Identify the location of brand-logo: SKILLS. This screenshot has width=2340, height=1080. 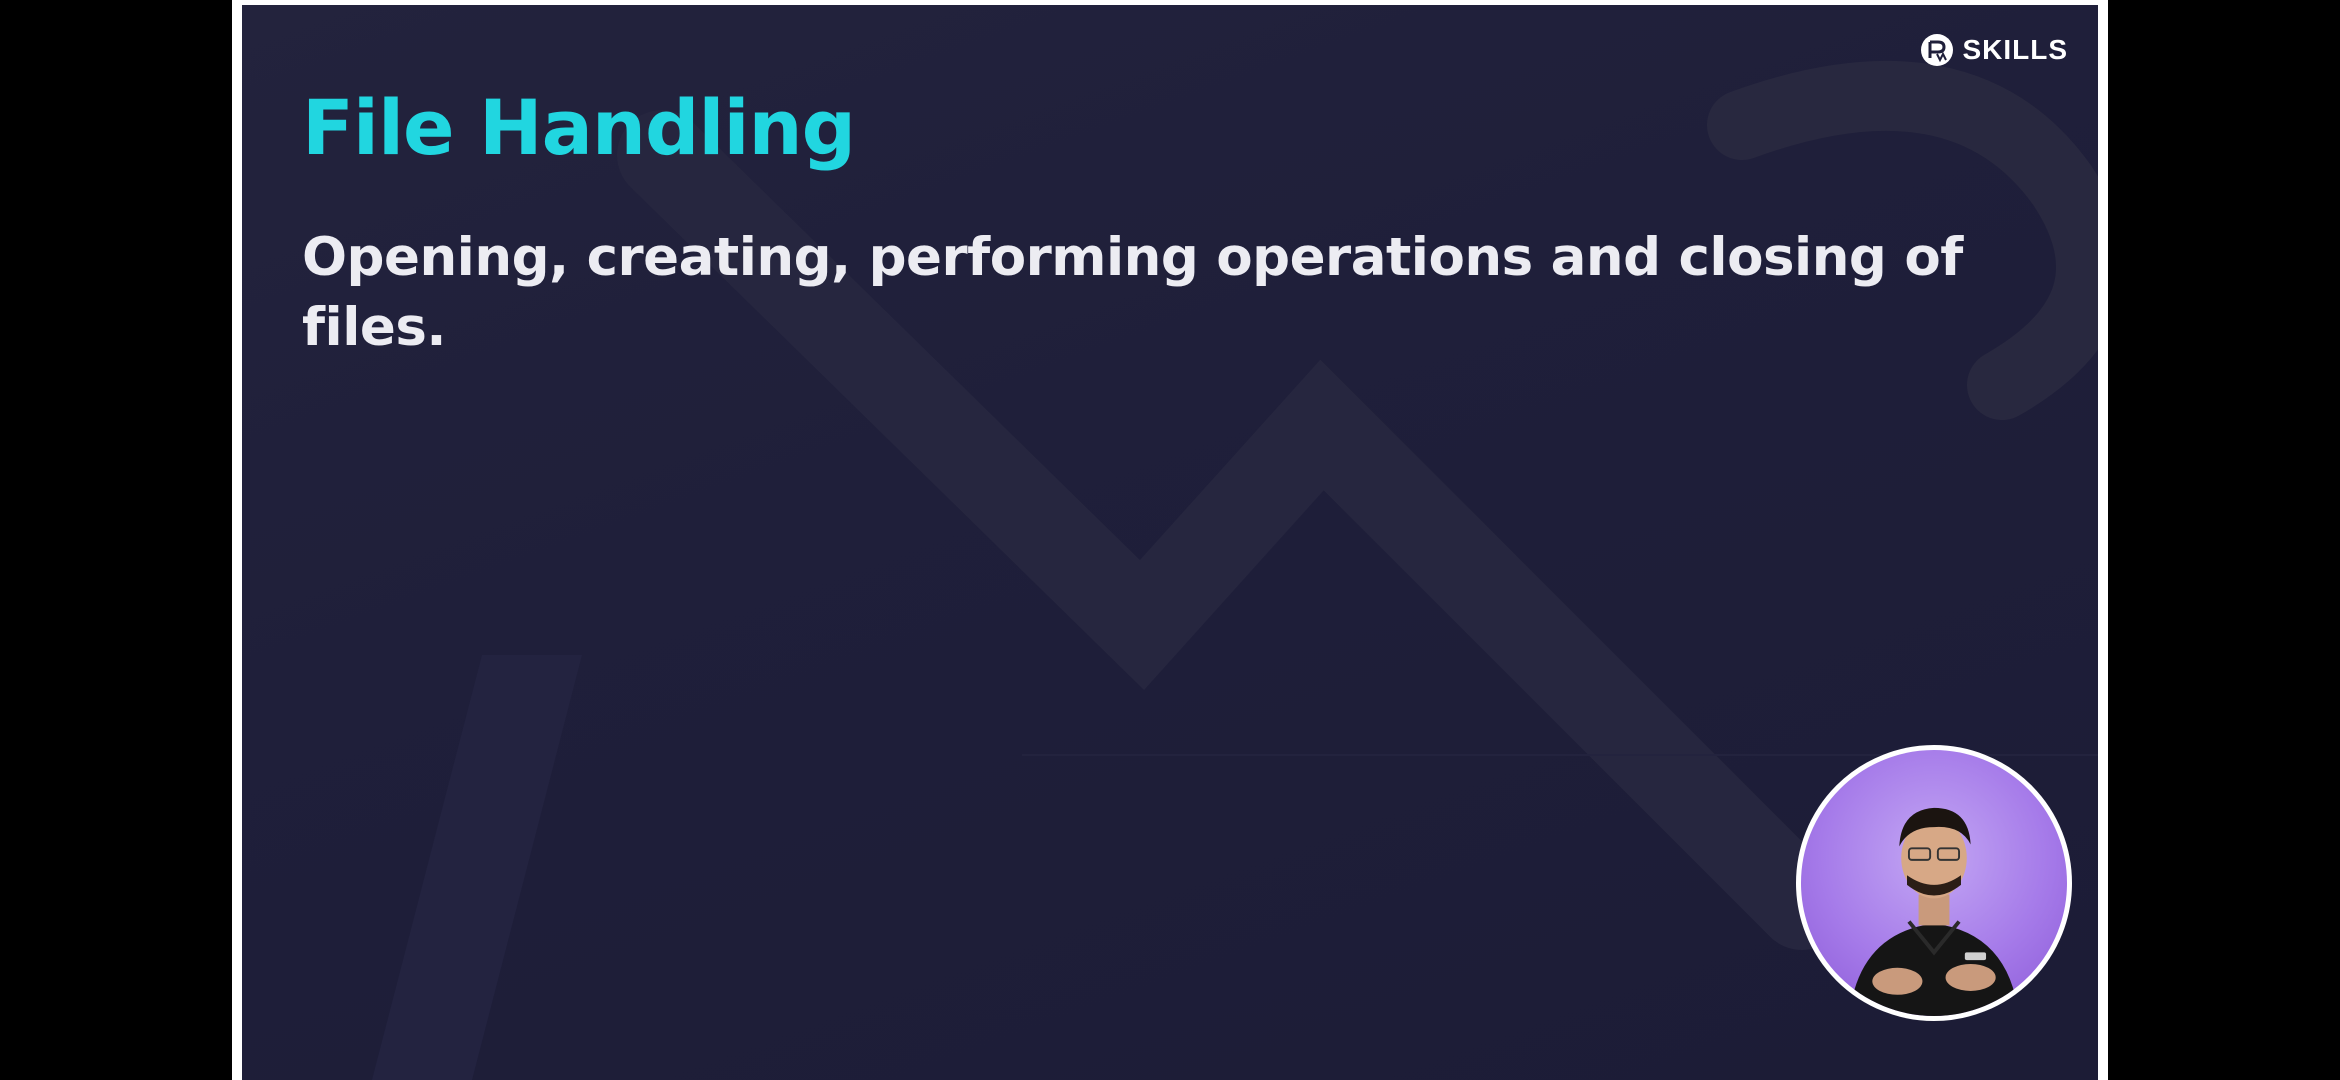
(1994, 50).